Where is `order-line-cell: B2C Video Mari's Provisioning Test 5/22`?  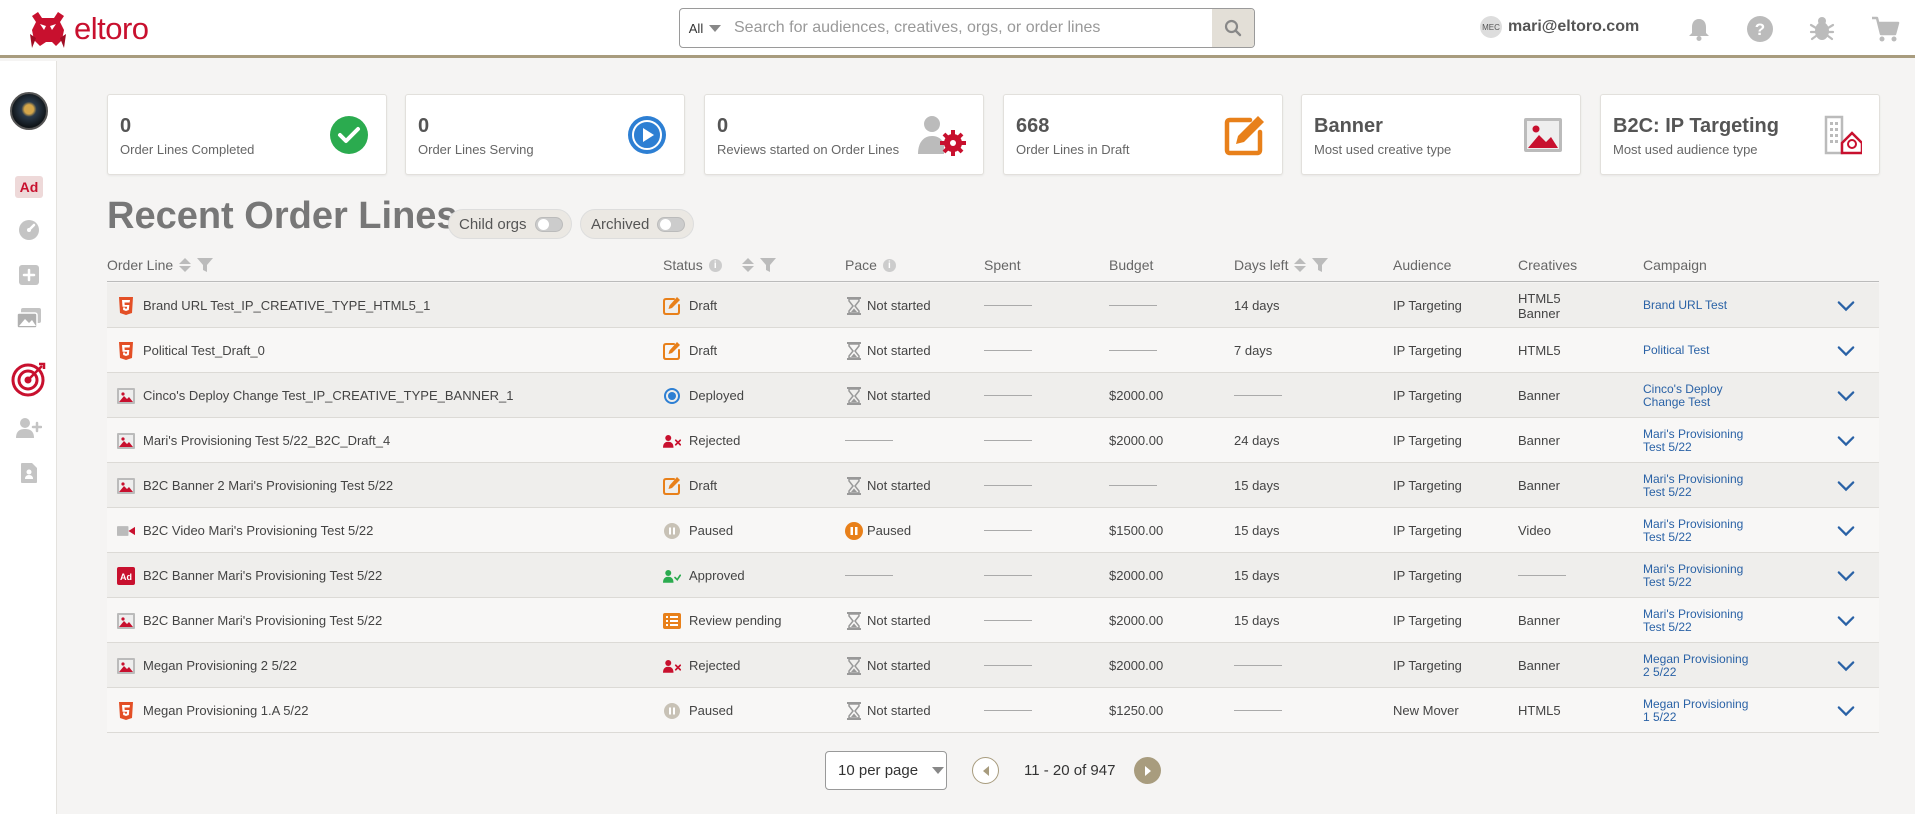
order-line-cell: B2C Video Mari's Provisioning Test 5/22 is located at coordinates (245, 530).